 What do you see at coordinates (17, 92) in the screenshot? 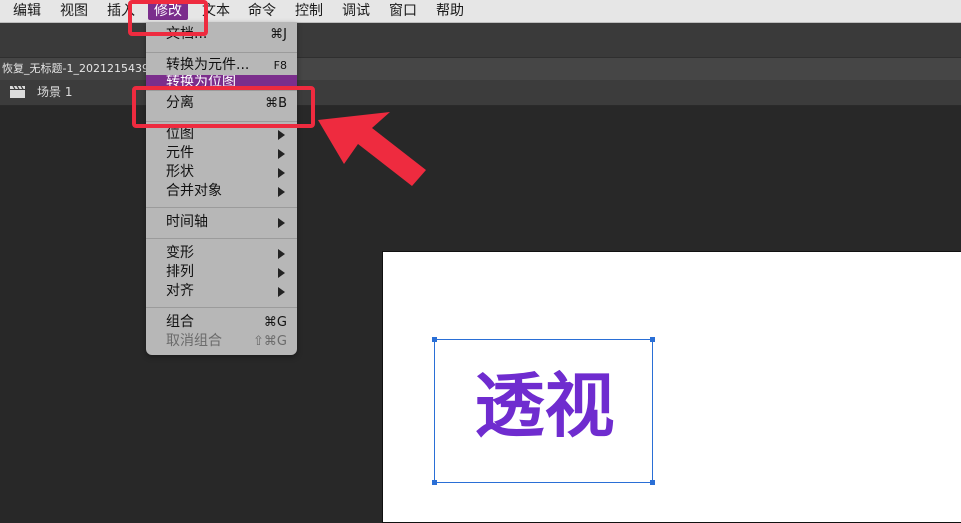
I see `clapperboard-icon` at bounding box center [17, 92].